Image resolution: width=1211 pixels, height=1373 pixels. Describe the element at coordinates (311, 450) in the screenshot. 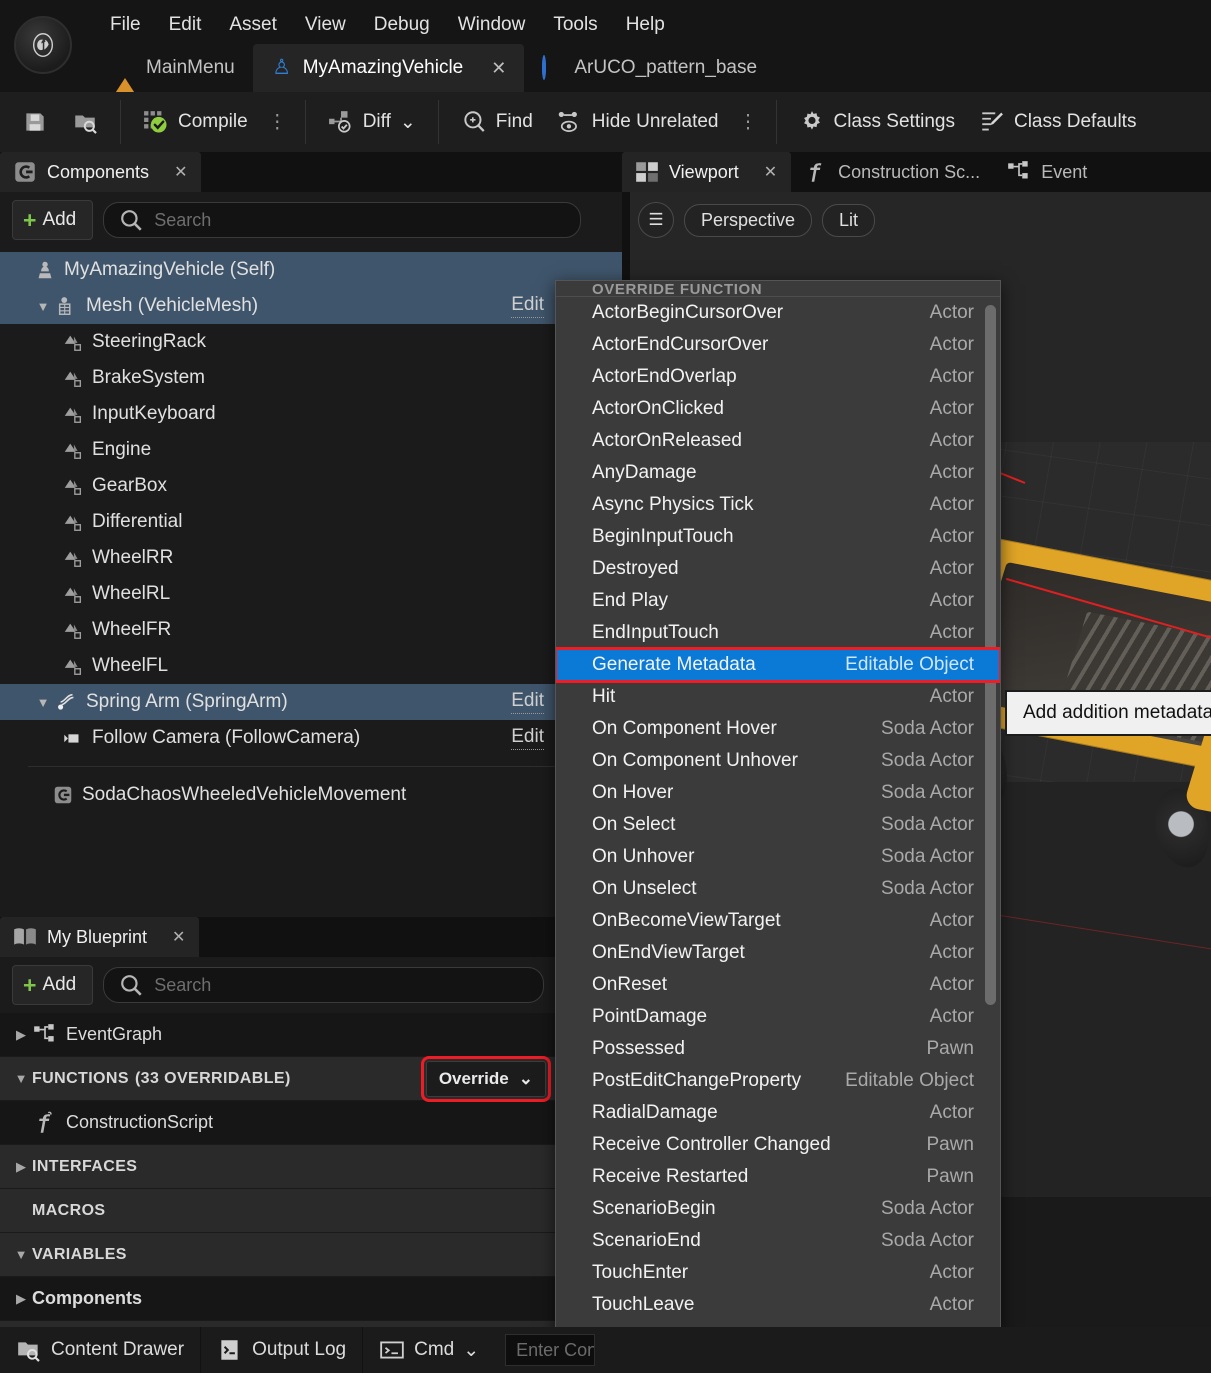

I see `tree-item-engine: Engine` at that location.